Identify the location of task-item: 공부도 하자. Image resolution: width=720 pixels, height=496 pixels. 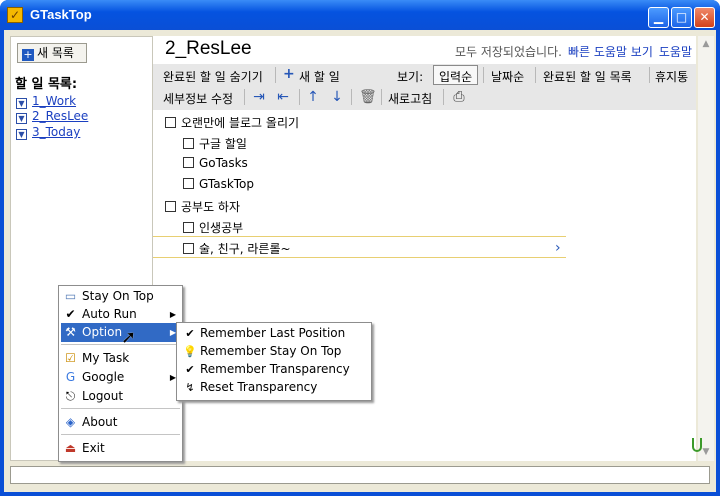
(202, 206).